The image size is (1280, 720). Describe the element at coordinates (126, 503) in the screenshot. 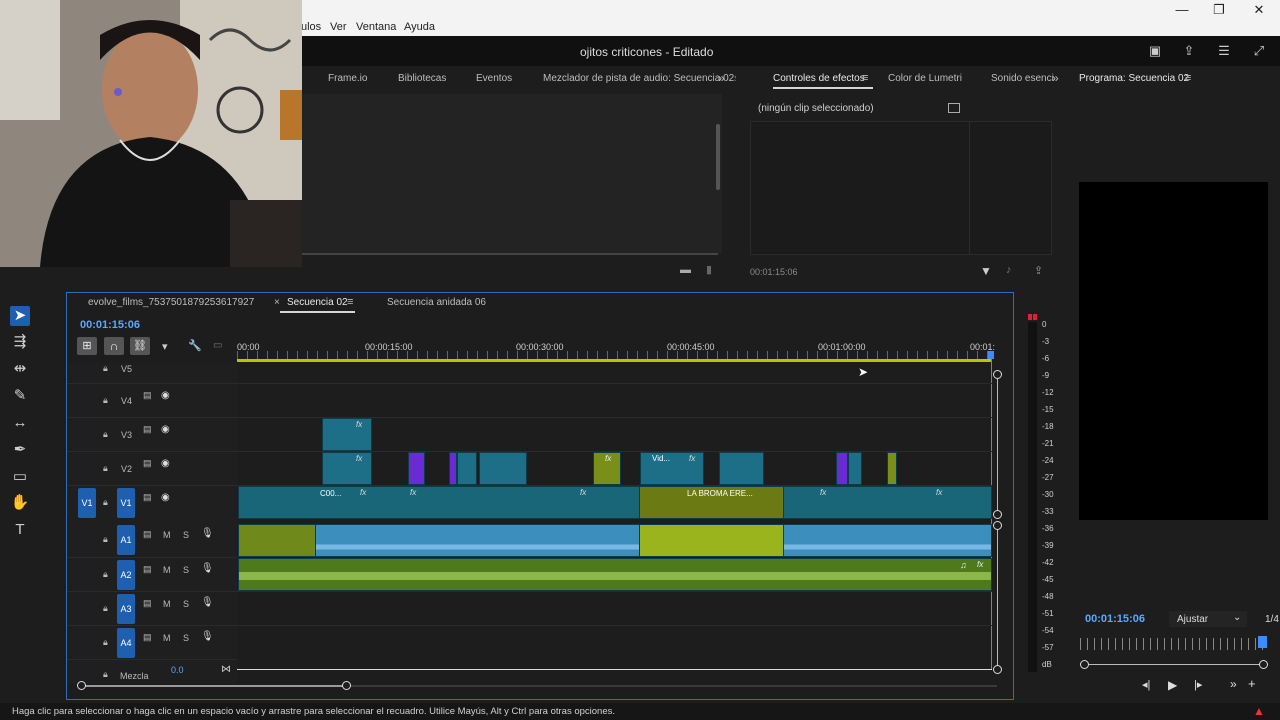

I see `track-target-v1: V1` at that location.